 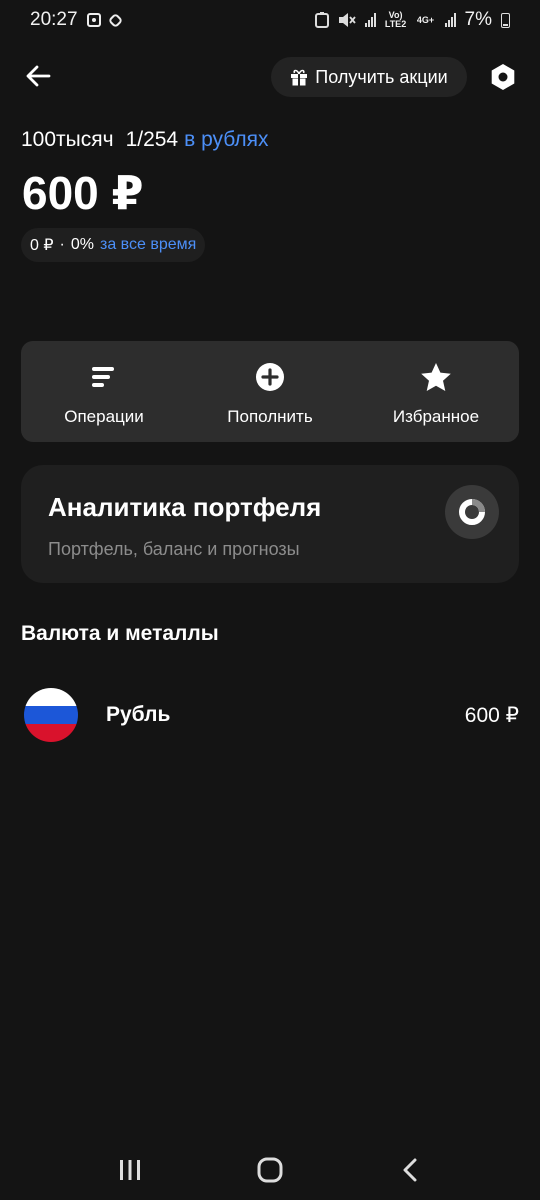 I want to click on status-right: Vo) LTE2 4G+ 7%, so click(x=412, y=20).